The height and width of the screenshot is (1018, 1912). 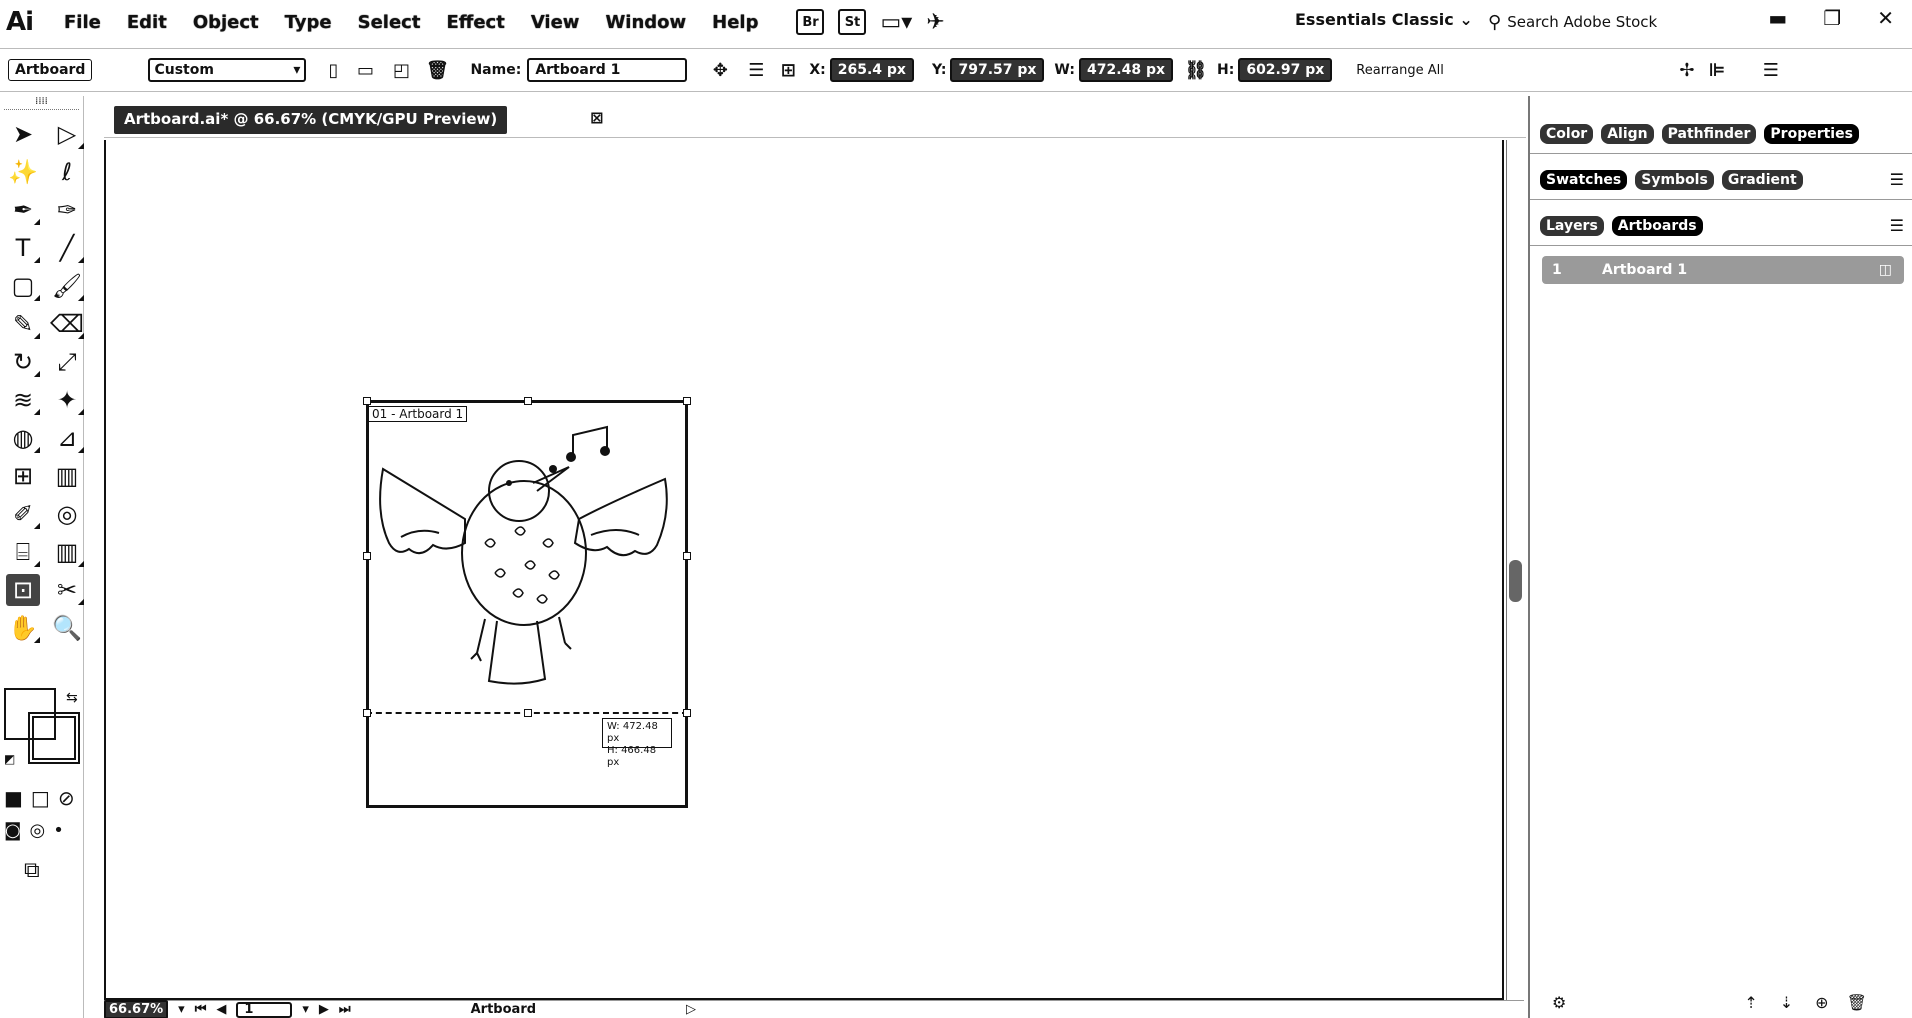 I want to click on new-artboard-icon: ◰, so click(x=401, y=70).